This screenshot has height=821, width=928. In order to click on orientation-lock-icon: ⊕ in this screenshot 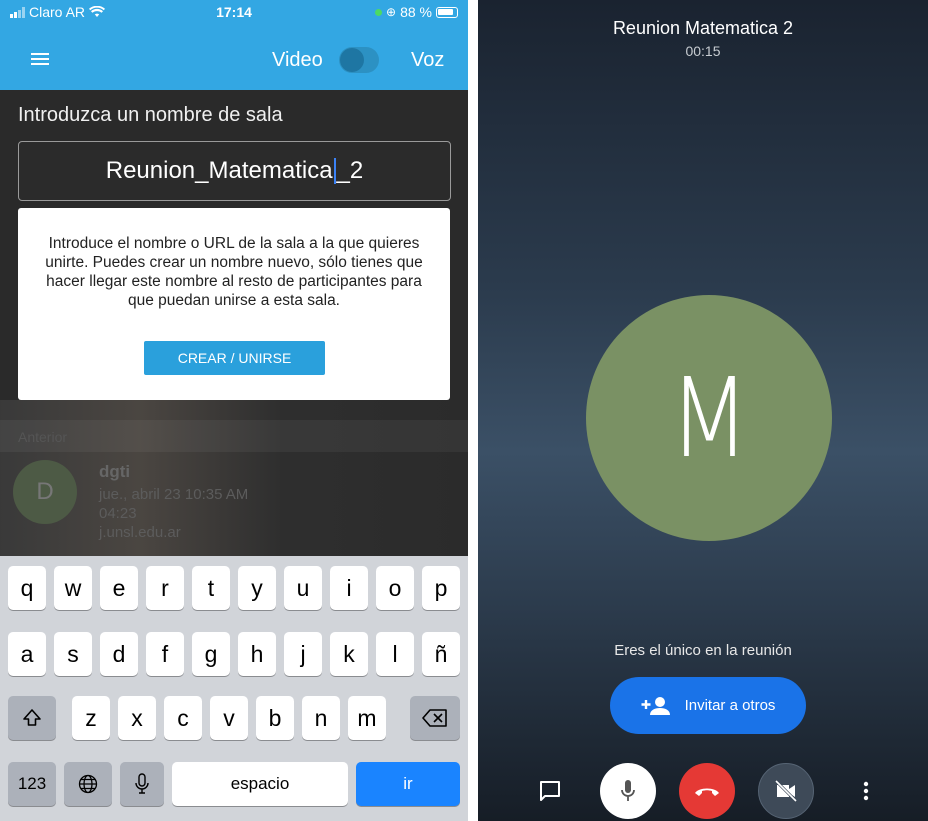, I will do `click(391, 12)`.